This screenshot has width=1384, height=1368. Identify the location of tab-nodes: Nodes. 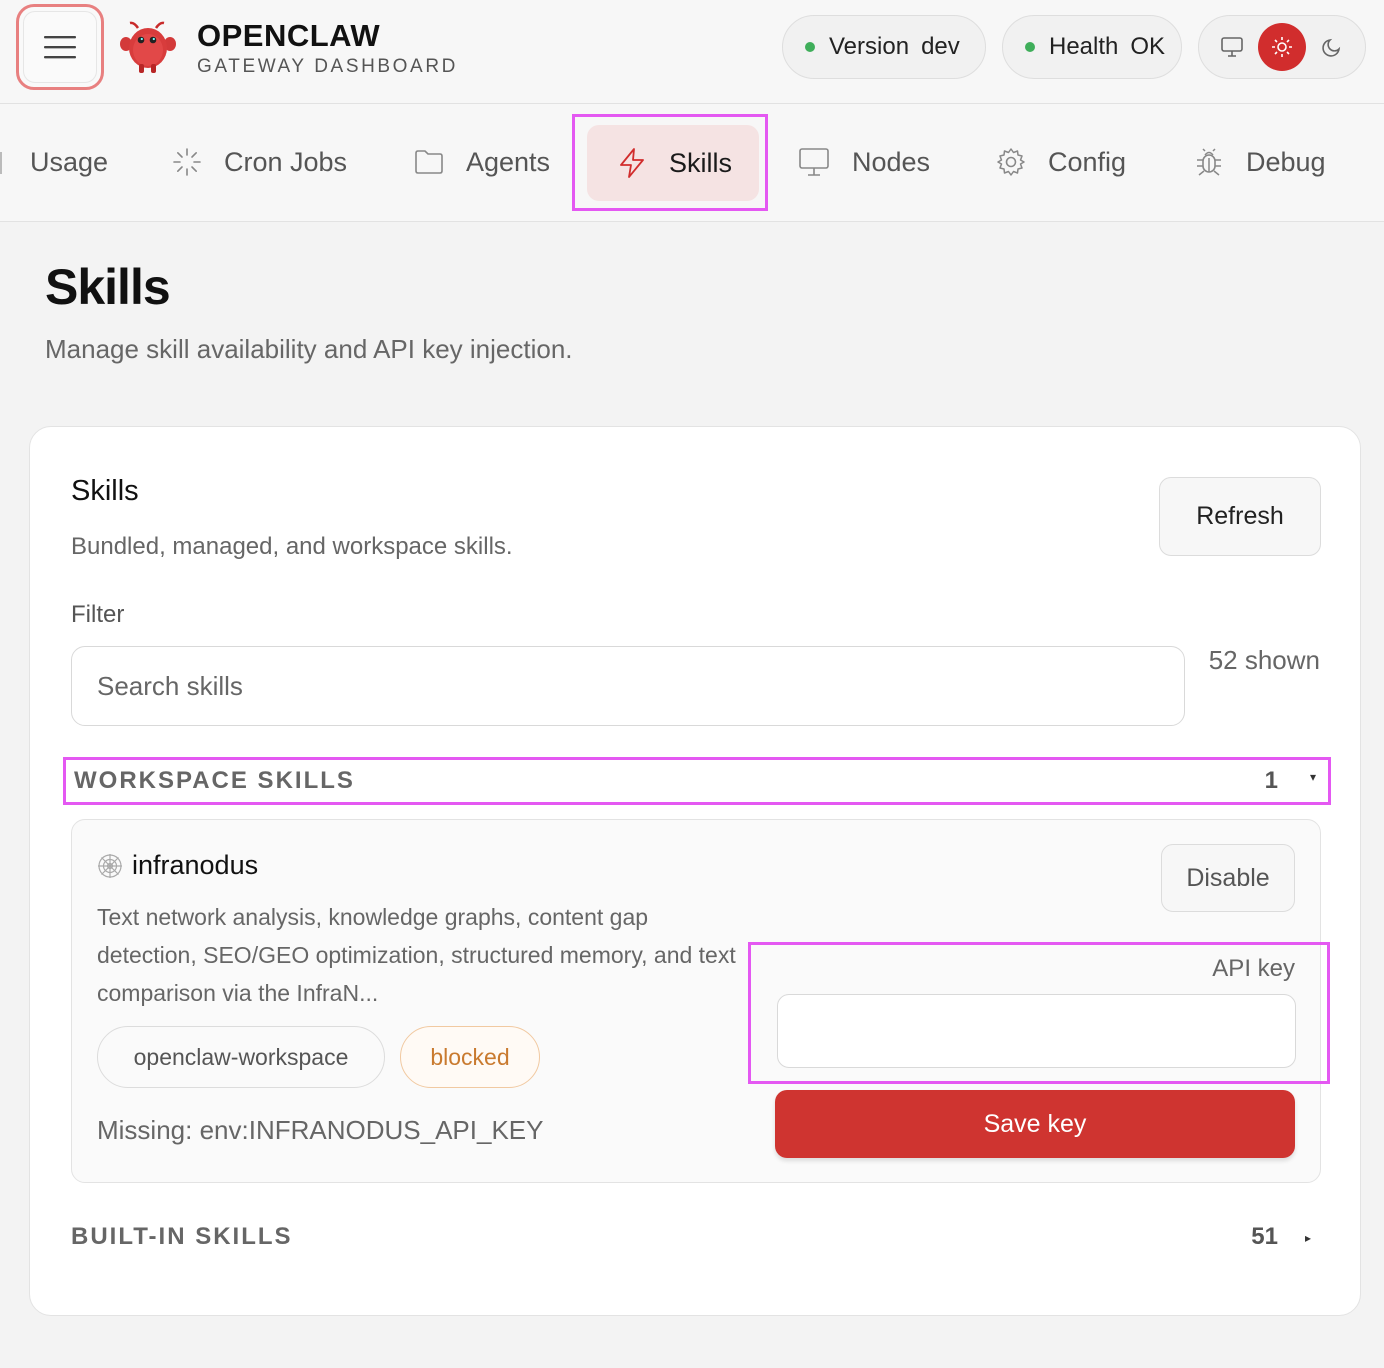
(864, 162).